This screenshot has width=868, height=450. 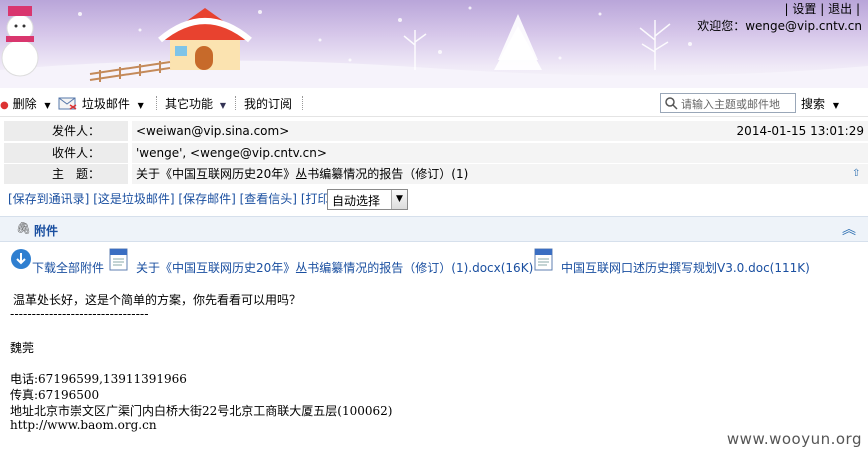 I want to click on subject-label: 主 题：, so click(x=66, y=174).